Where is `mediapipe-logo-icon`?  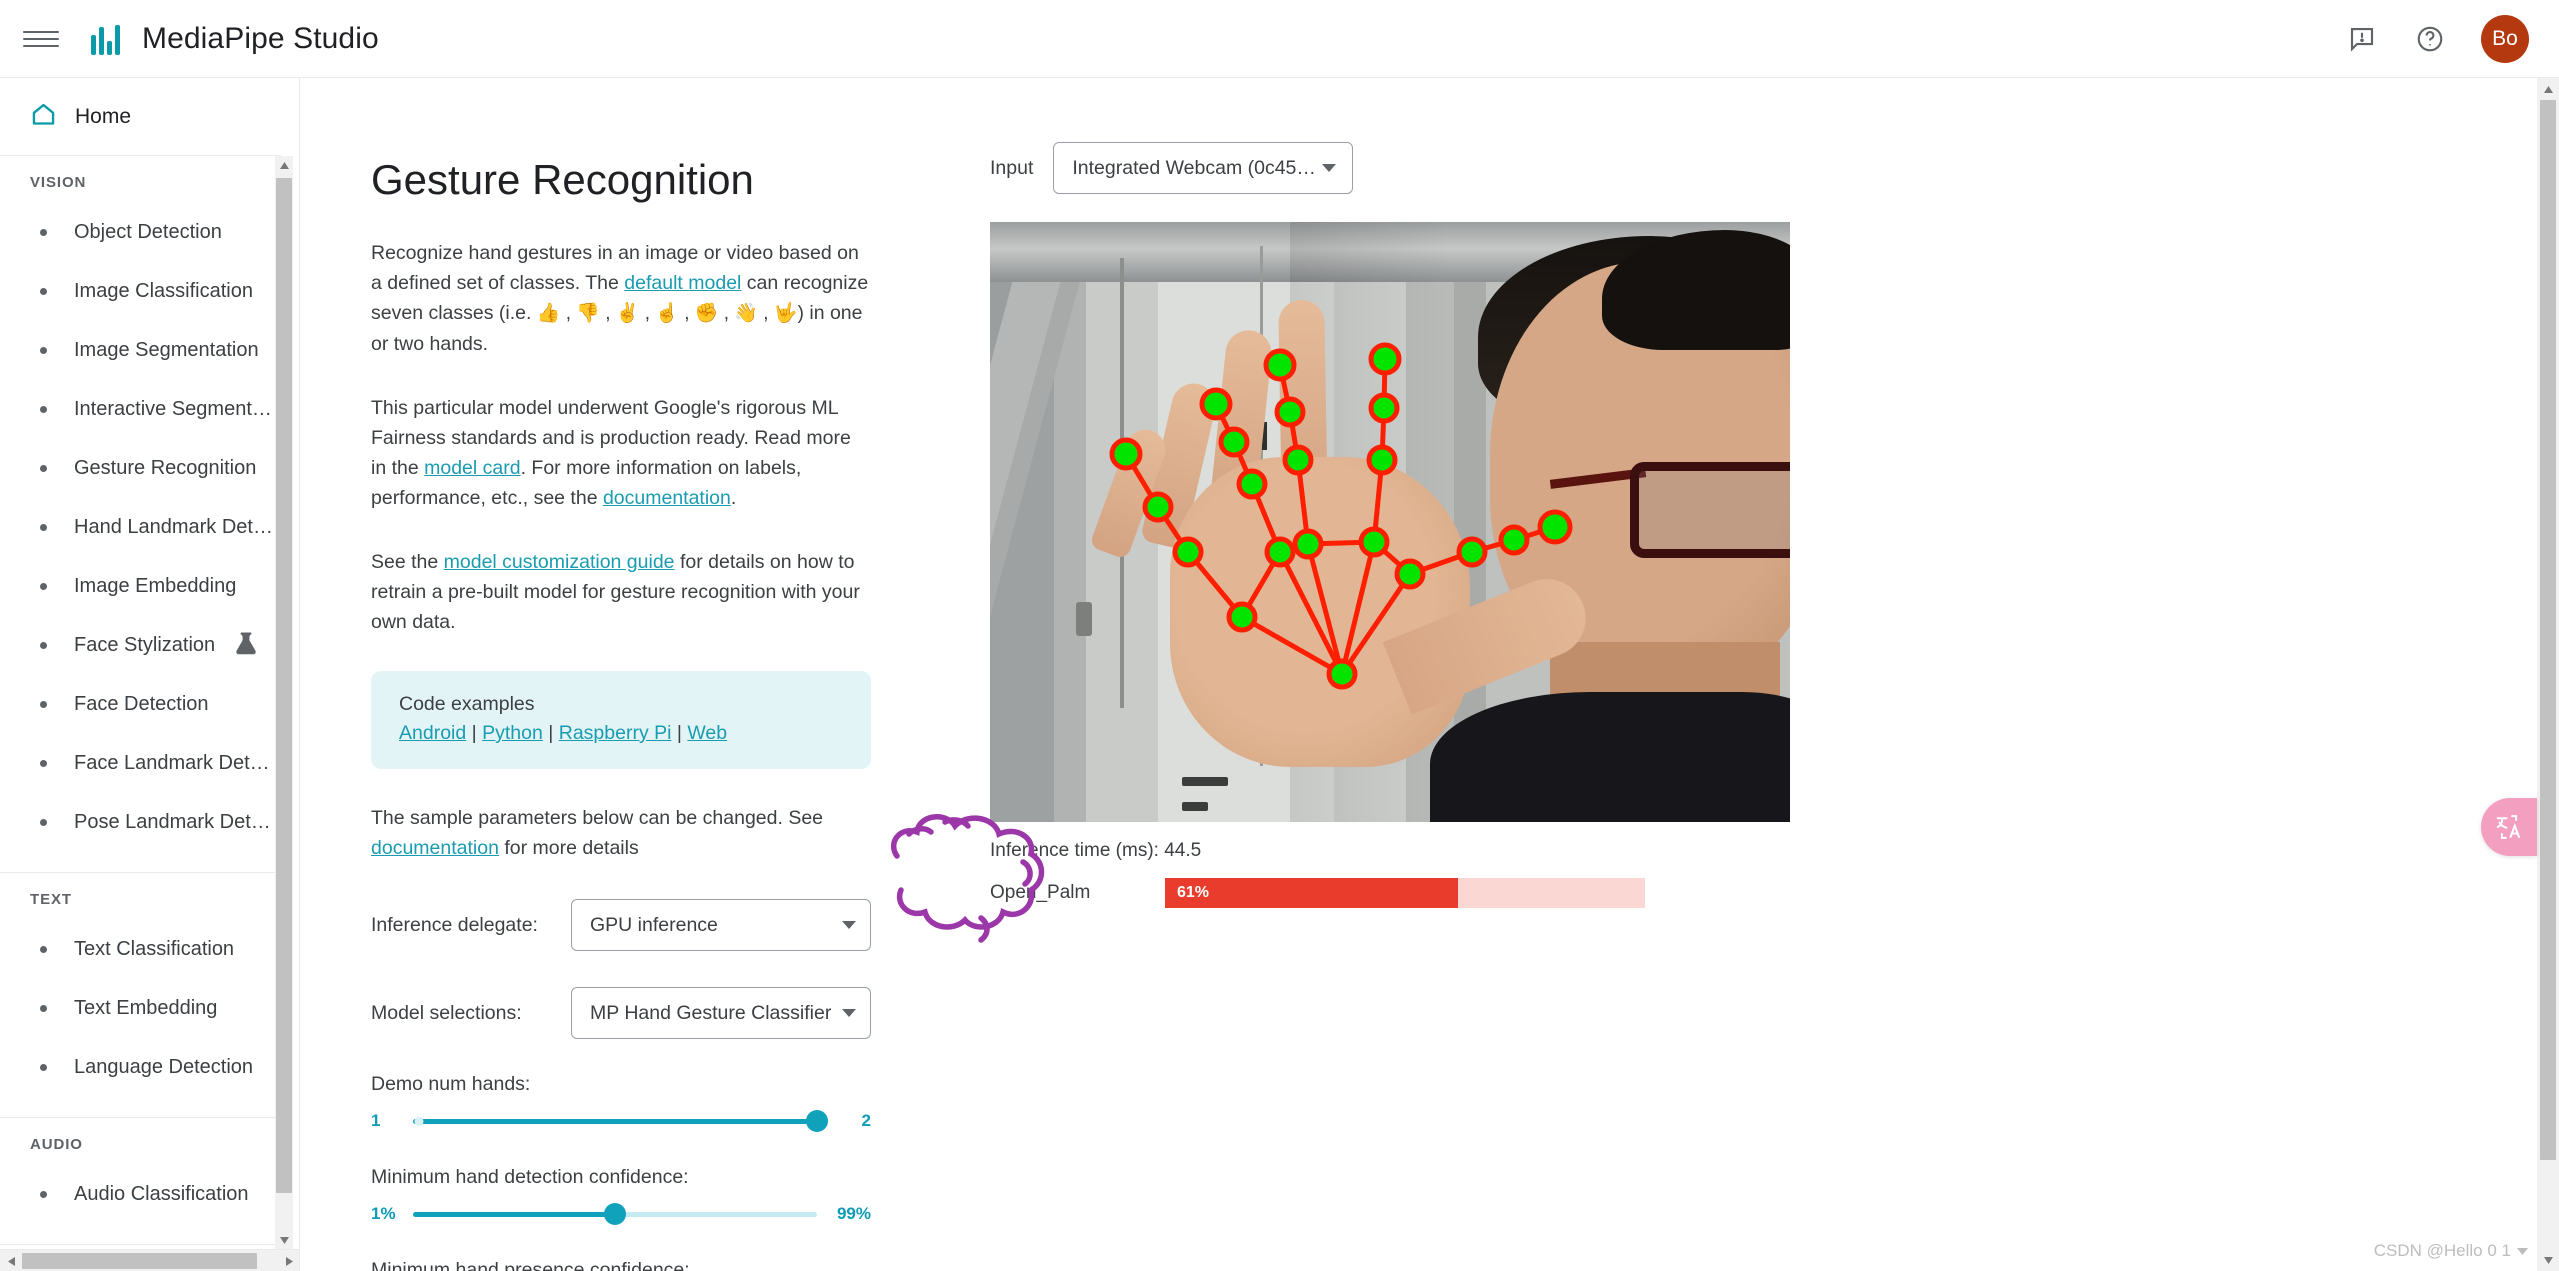 mediapipe-logo-icon is located at coordinates (105, 39).